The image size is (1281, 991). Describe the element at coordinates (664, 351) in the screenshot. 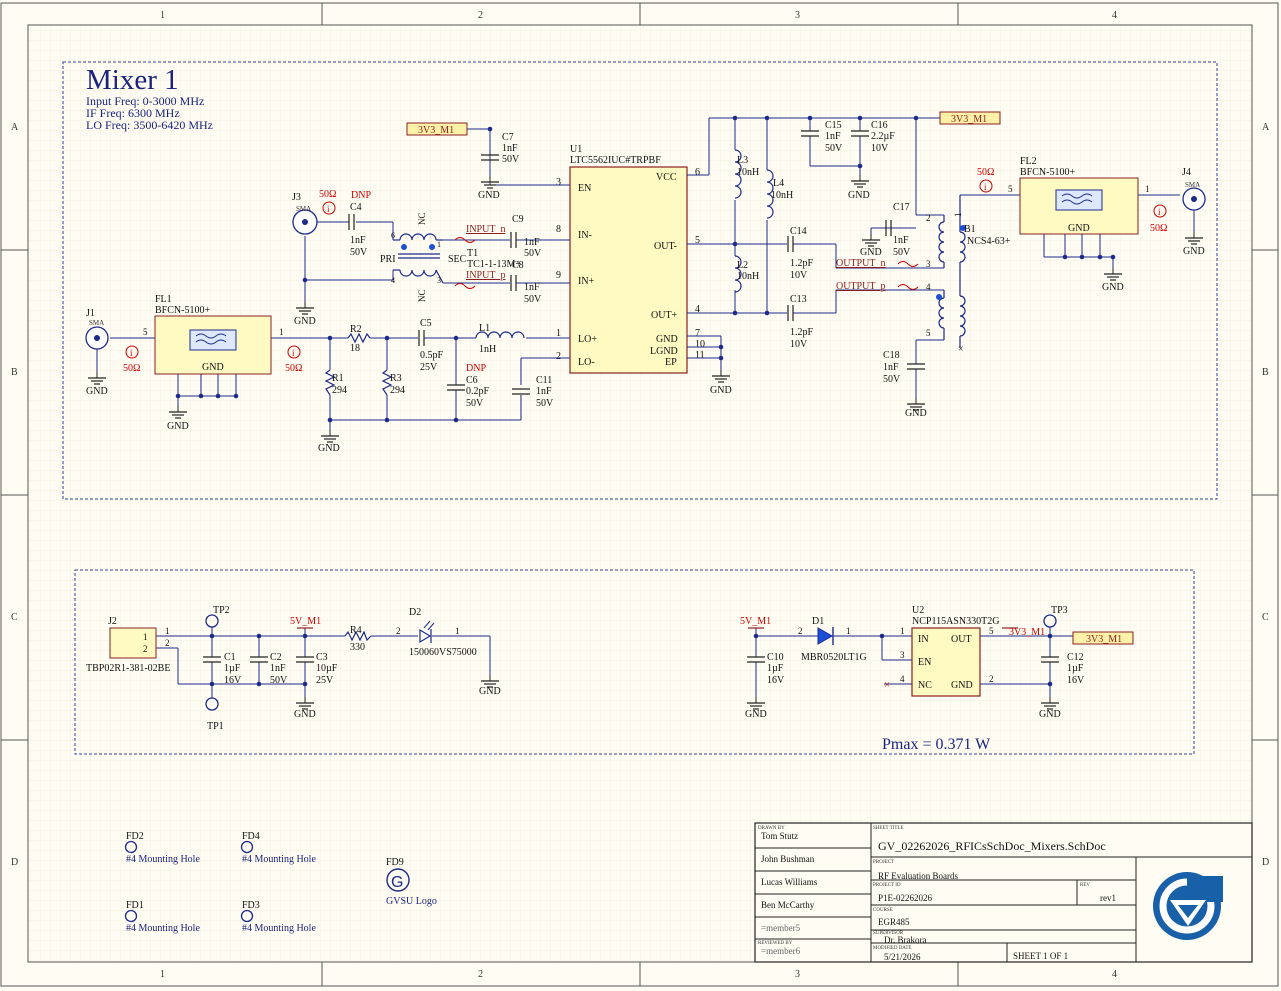

I see `svg-text: LGND` at that location.